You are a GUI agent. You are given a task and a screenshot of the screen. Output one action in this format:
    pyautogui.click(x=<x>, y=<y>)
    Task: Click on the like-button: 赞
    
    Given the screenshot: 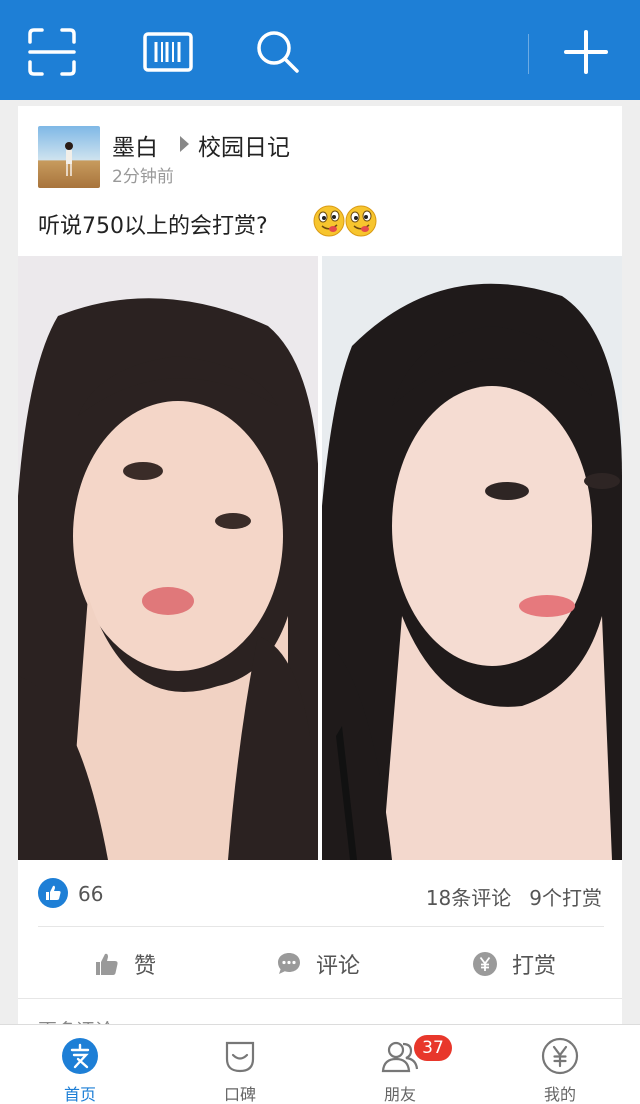 What is the action you would take?
    pyautogui.click(x=125, y=964)
    